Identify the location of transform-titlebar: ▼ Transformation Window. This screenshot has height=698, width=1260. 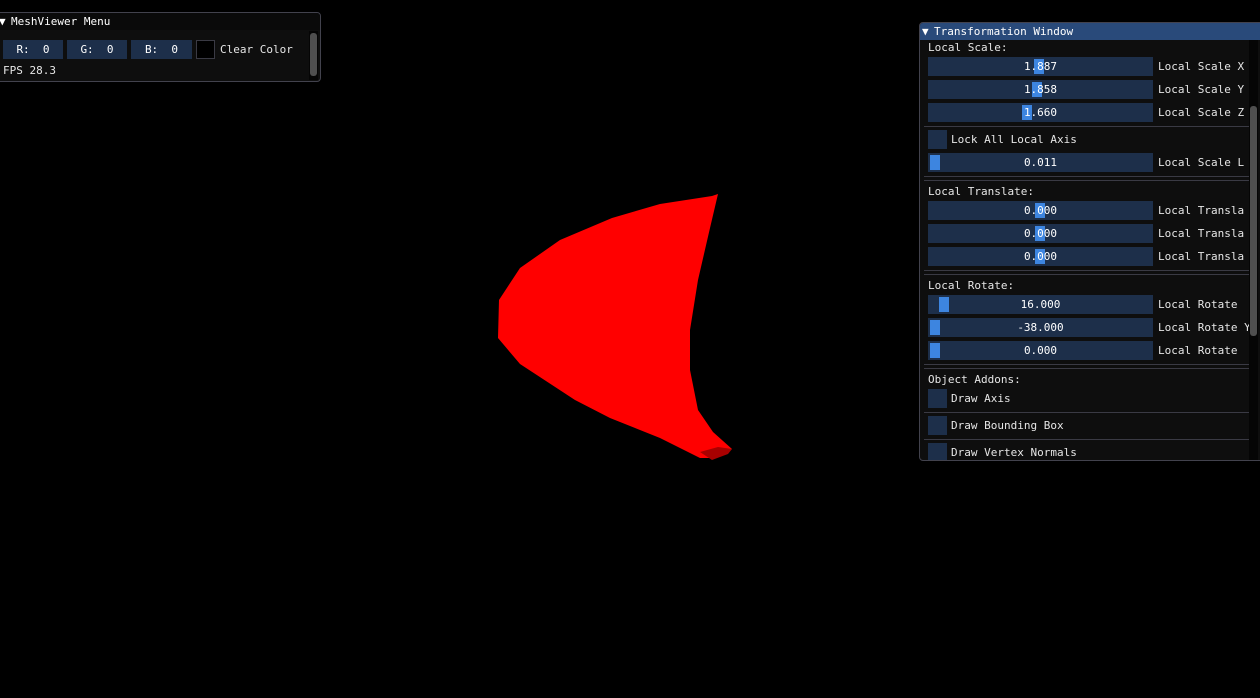
(1090, 31).